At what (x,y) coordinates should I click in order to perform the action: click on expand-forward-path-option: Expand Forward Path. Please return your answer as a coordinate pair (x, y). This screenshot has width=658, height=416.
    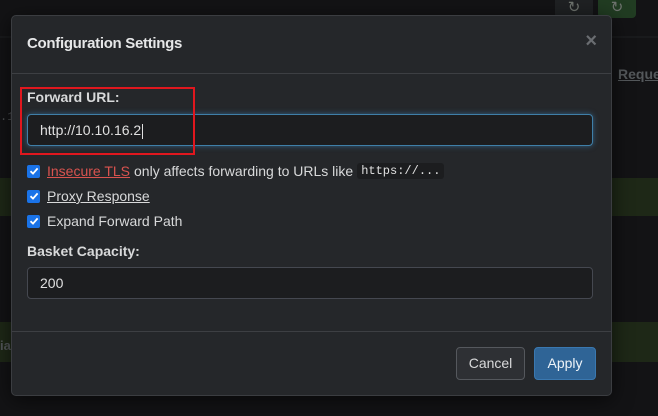
    Looking at the image, I should click on (104, 221).